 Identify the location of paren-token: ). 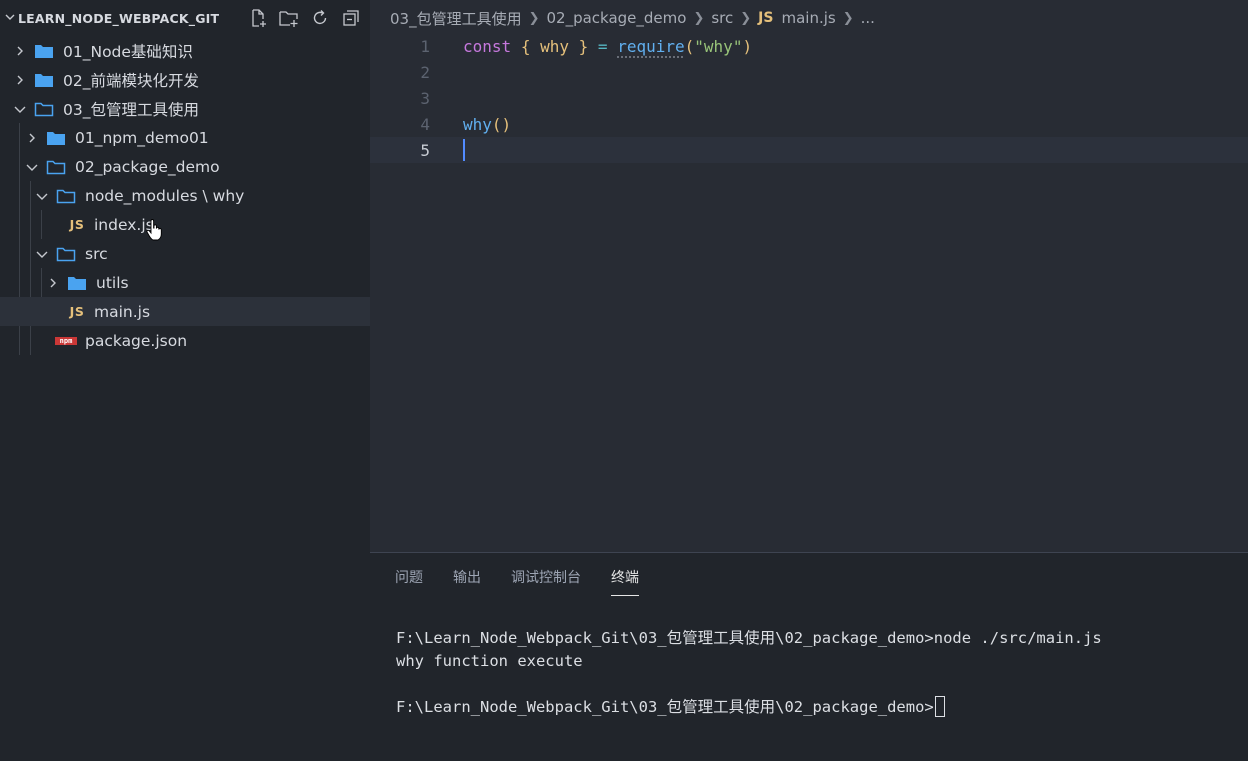
(747, 46).